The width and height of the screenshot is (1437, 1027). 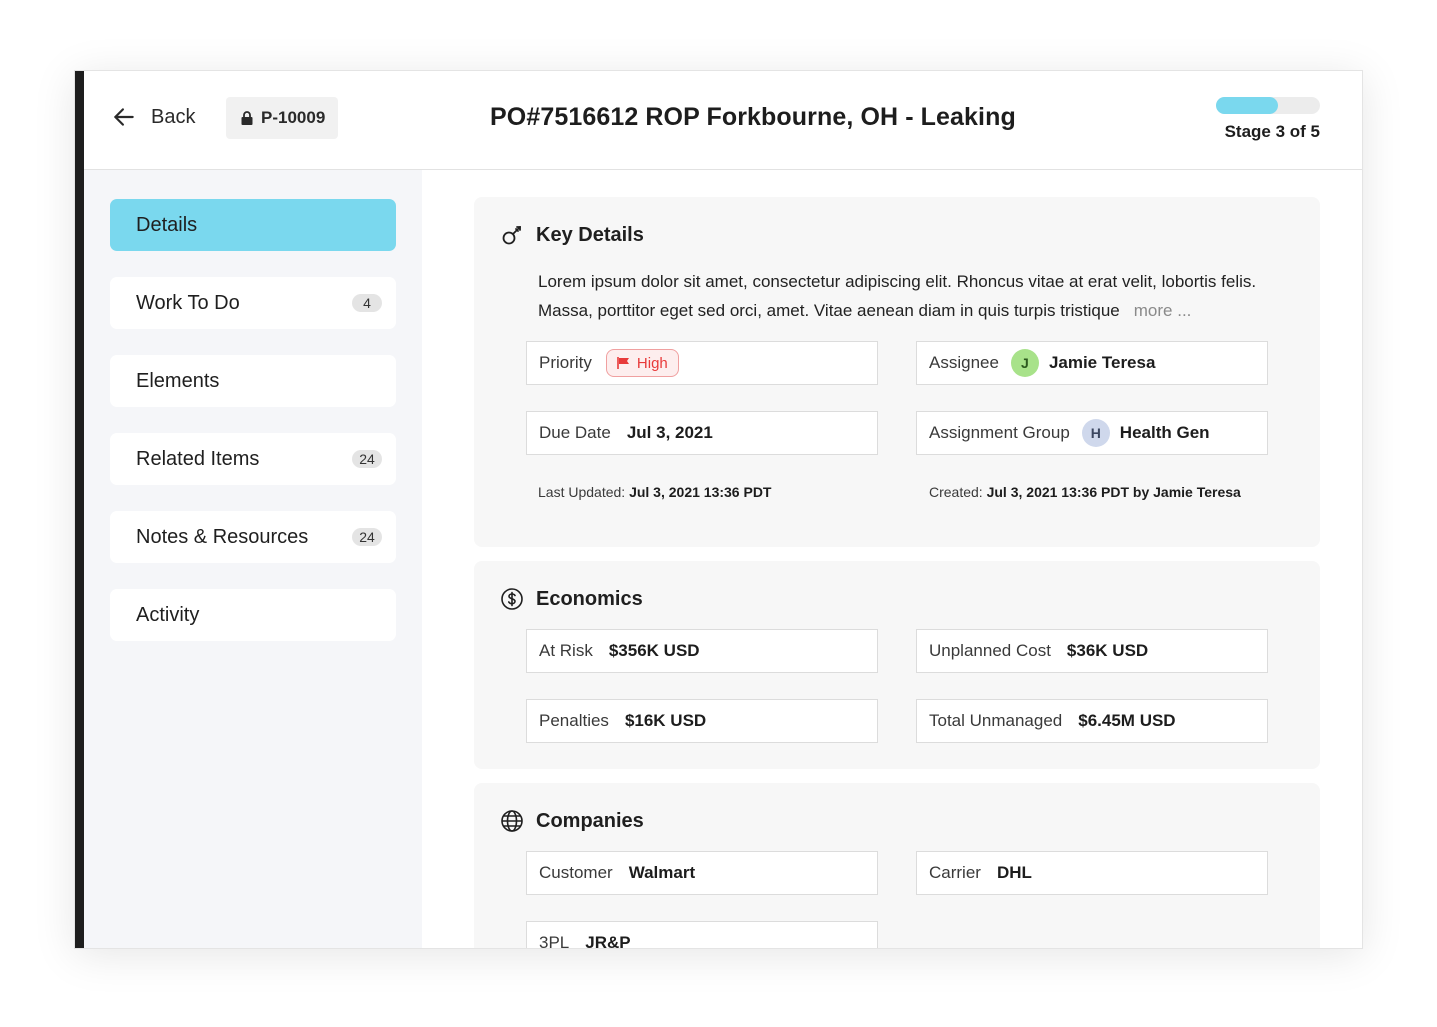 What do you see at coordinates (1092, 873) in the screenshot?
I see `carrier-field: Carrier DHL` at bounding box center [1092, 873].